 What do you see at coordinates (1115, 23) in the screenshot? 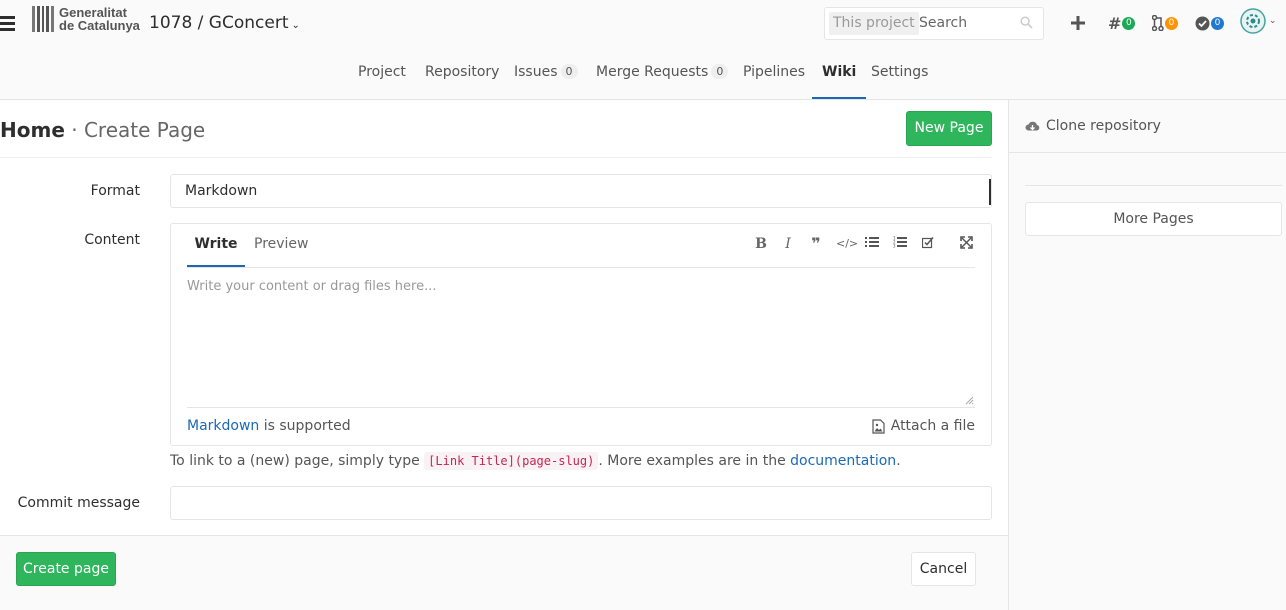
I see `hash-icon: #` at bounding box center [1115, 23].